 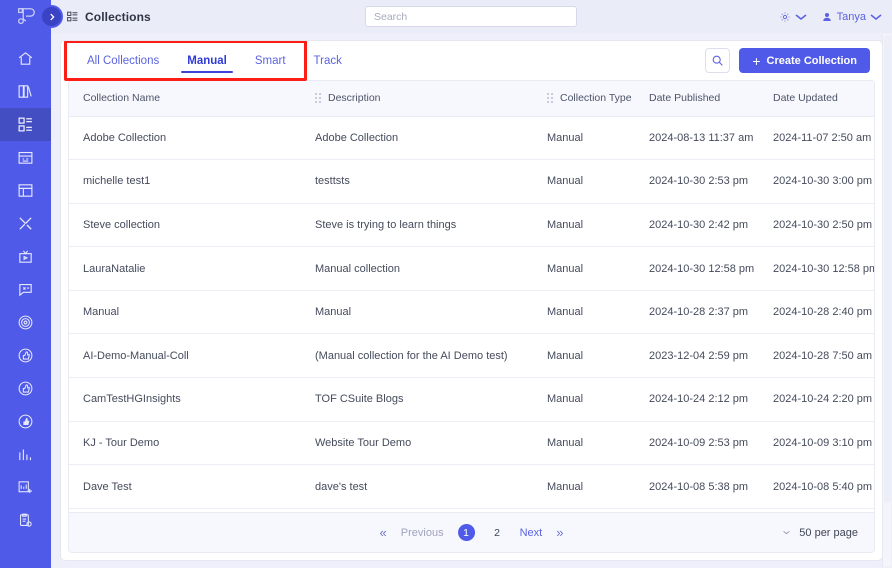 I want to click on tab-manual: Manual, so click(x=207, y=60).